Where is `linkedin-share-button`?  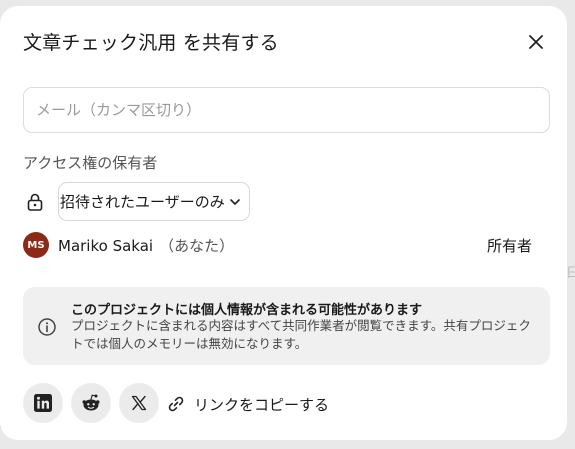 linkedin-share-button is located at coordinates (43, 403).